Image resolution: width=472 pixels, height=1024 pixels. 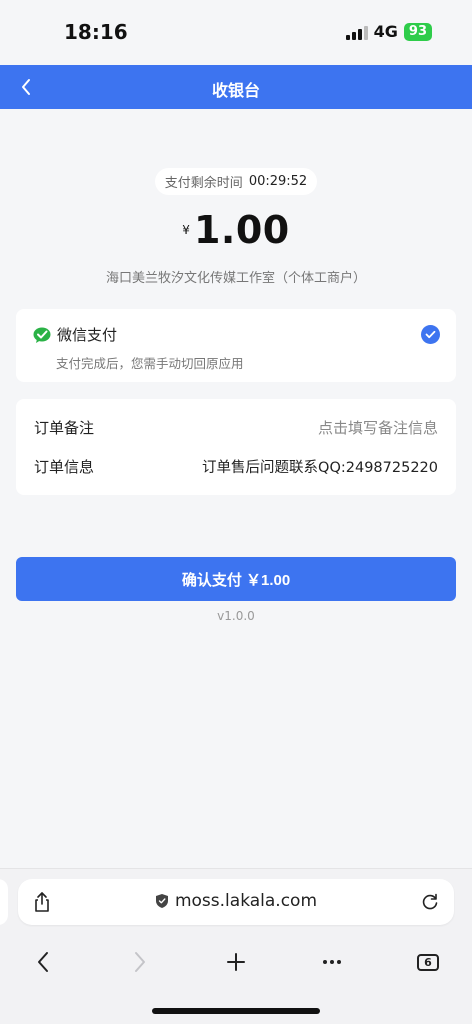 What do you see at coordinates (236, 32) in the screenshot?
I see `status-bar: 18:16 4G 93` at bounding box center [236, 32].